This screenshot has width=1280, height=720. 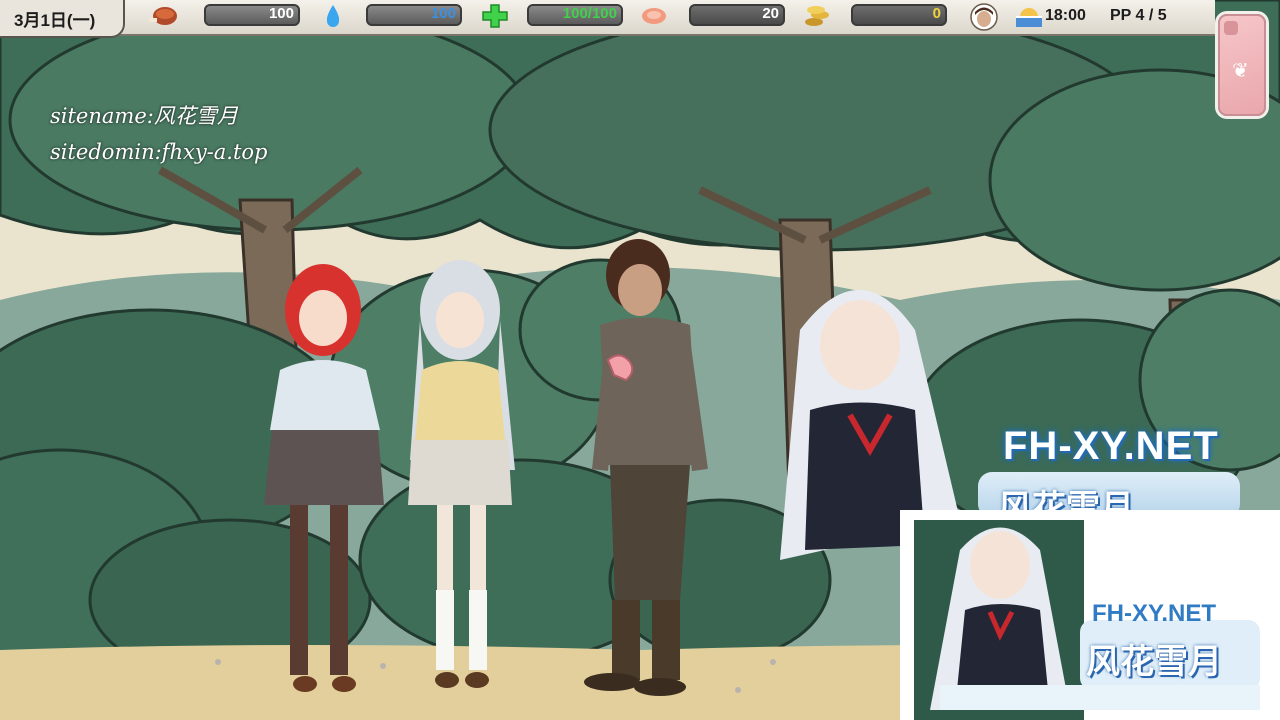 What do you see at coordinates (62, 19) in the screenshot?
I see `date-display: 3月1日(一)` at bounding box center [62, 19].